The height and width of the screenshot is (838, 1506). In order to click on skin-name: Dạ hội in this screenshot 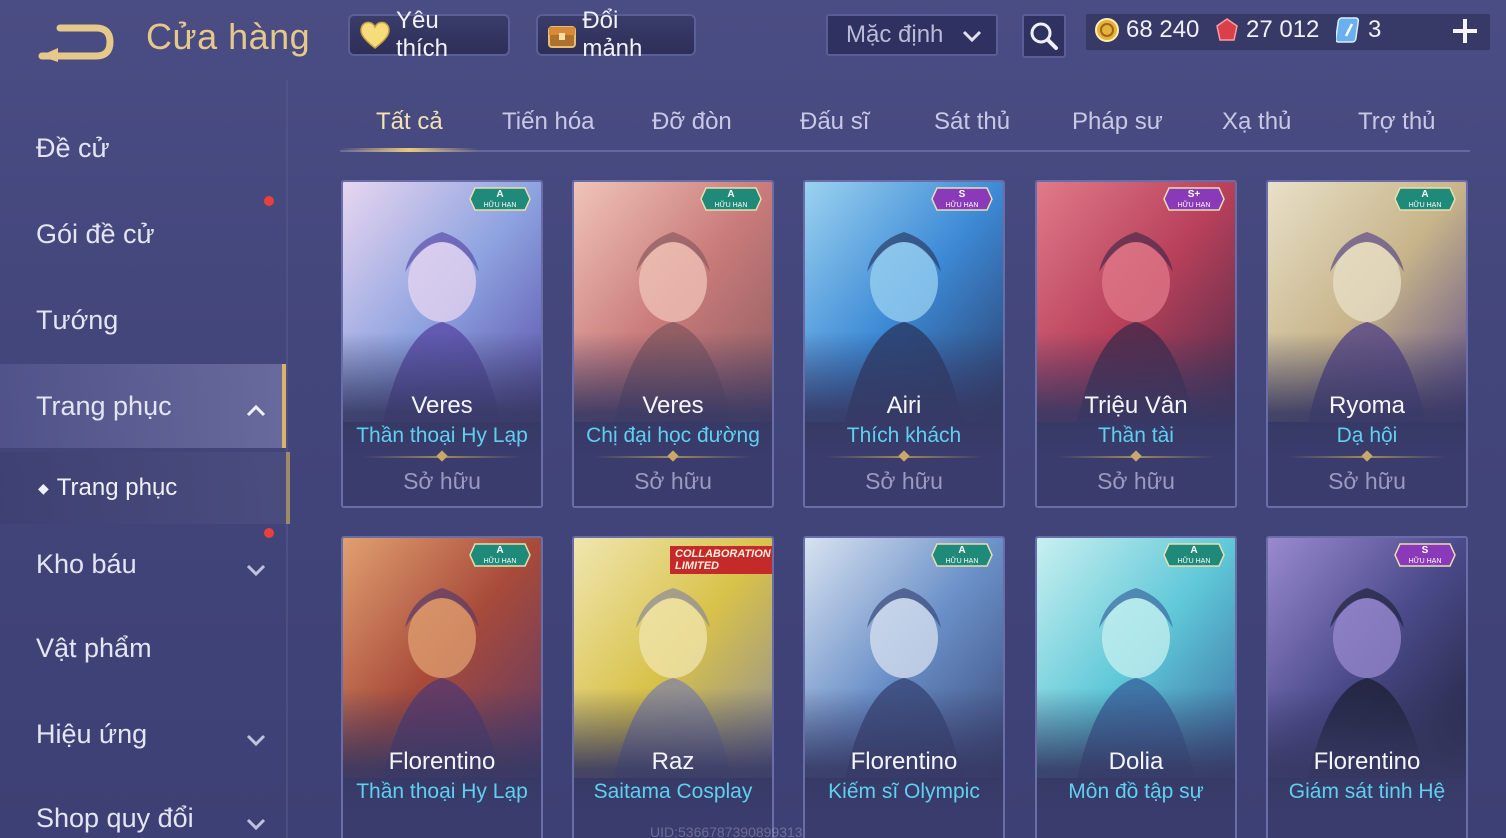, I will do `click(1367, 435)`.